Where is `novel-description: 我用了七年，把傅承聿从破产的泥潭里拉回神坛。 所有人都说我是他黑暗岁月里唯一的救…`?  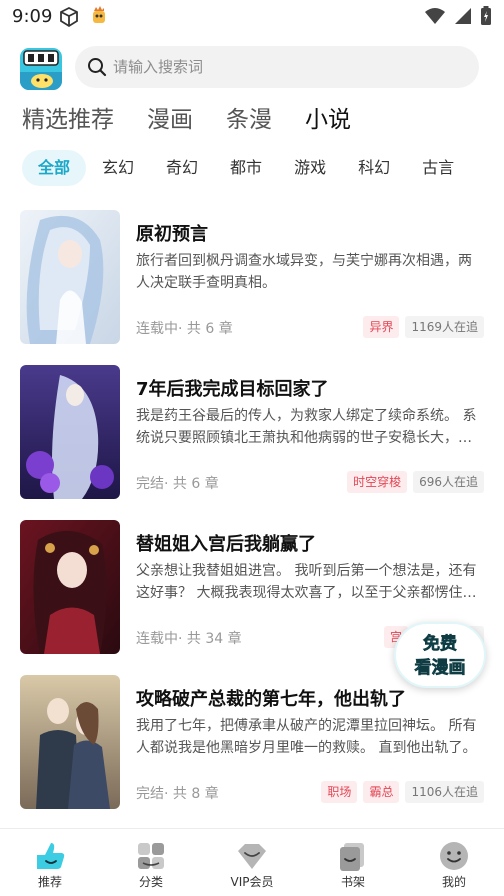 novel-description: 我用了七年，把傅承聿从破产的泥潭里拉回神坛。 所有人都说我是他黑暗岁月里唯一的救… is located at coordinates (306, 737).